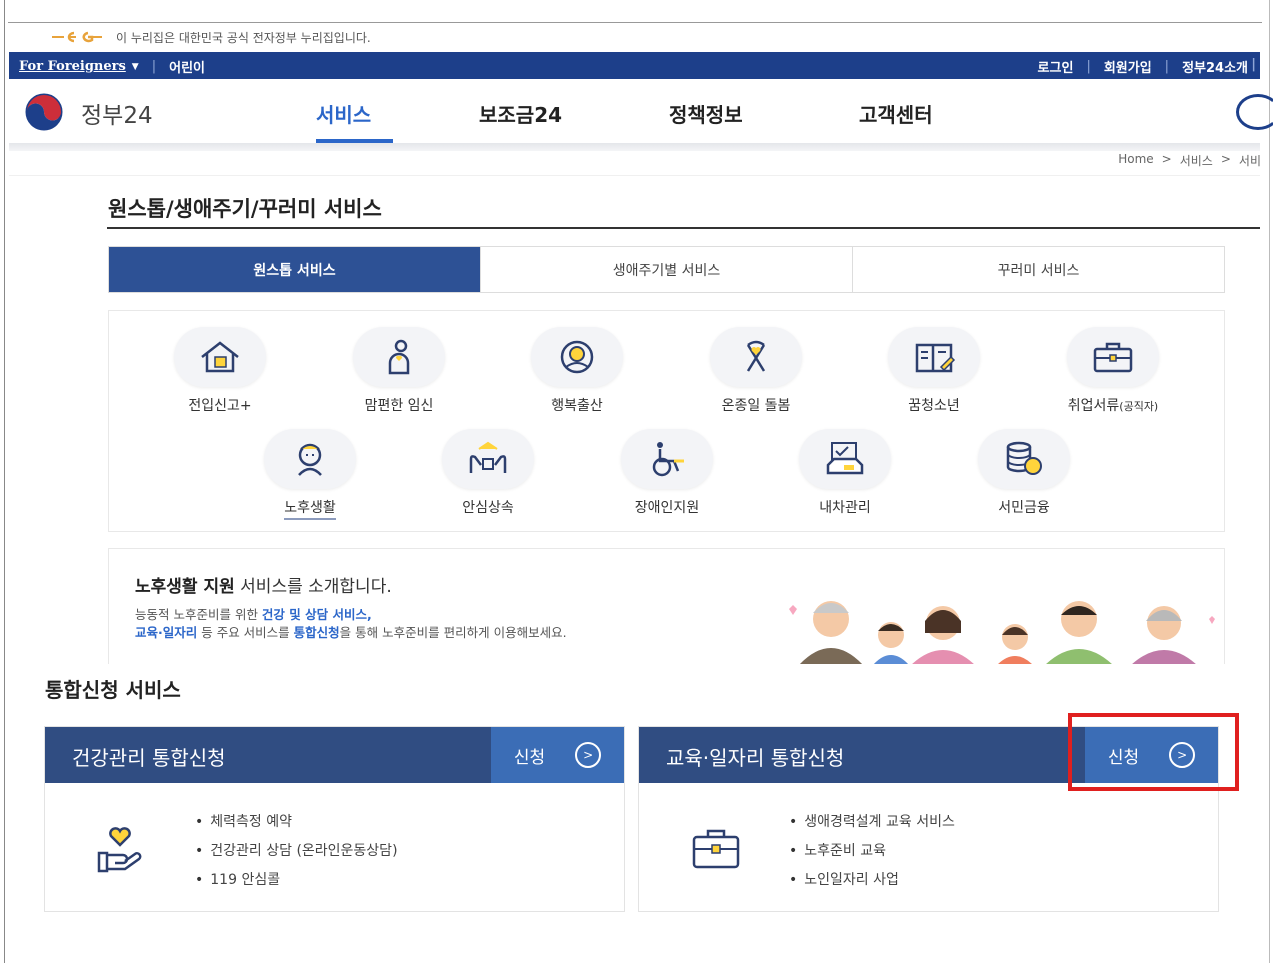 The width and height of the screenshot is (1273, 963). Describe the element at coordinates (1093, 406) in the screenshot. I see `service-label-main: 취업서류` at that location.